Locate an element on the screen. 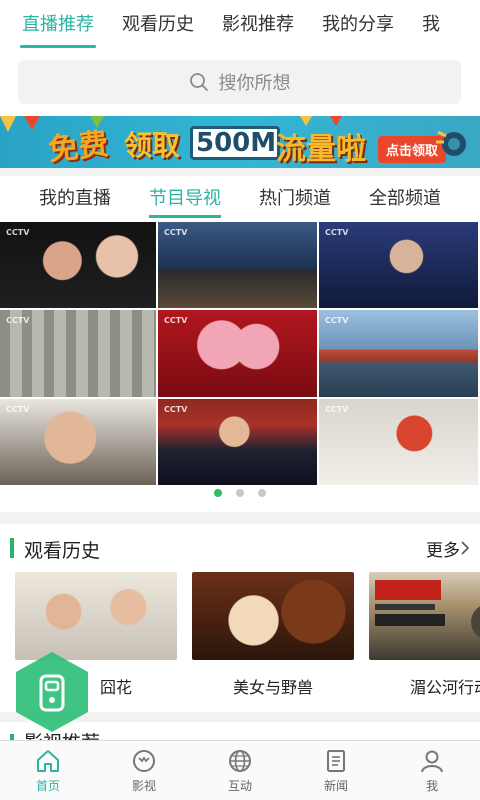 The image size is (480, 800). channel-tab-bar: 我的直播 节目导视 热门频道 全部频道 is located at coordinates (240, 199).